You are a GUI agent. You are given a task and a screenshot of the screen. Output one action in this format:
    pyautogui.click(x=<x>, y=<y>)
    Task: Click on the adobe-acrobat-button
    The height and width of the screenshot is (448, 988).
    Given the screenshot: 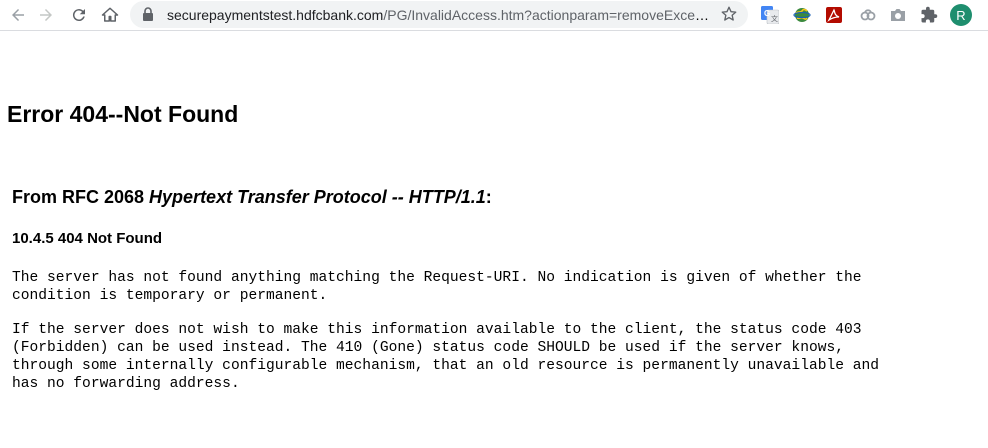 What is the action you would take?
    pyautogui.click(x=834, y=15)
    